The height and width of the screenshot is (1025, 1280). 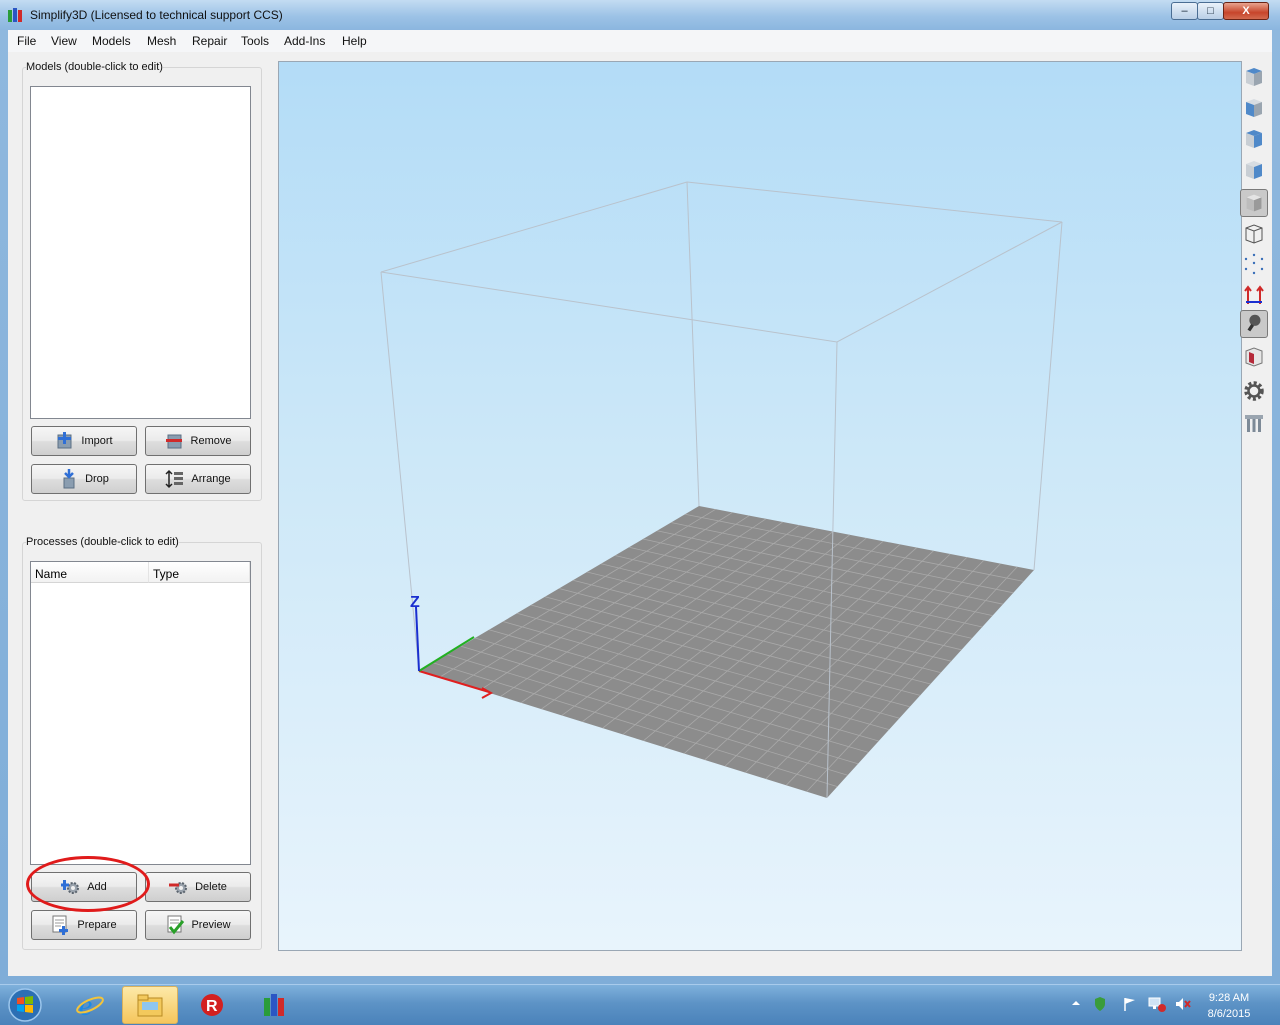 What do you see at coordinates (1254, 391) in the screenshot?
I see `settings-gear-icon` at bounding box center [1254, 391].